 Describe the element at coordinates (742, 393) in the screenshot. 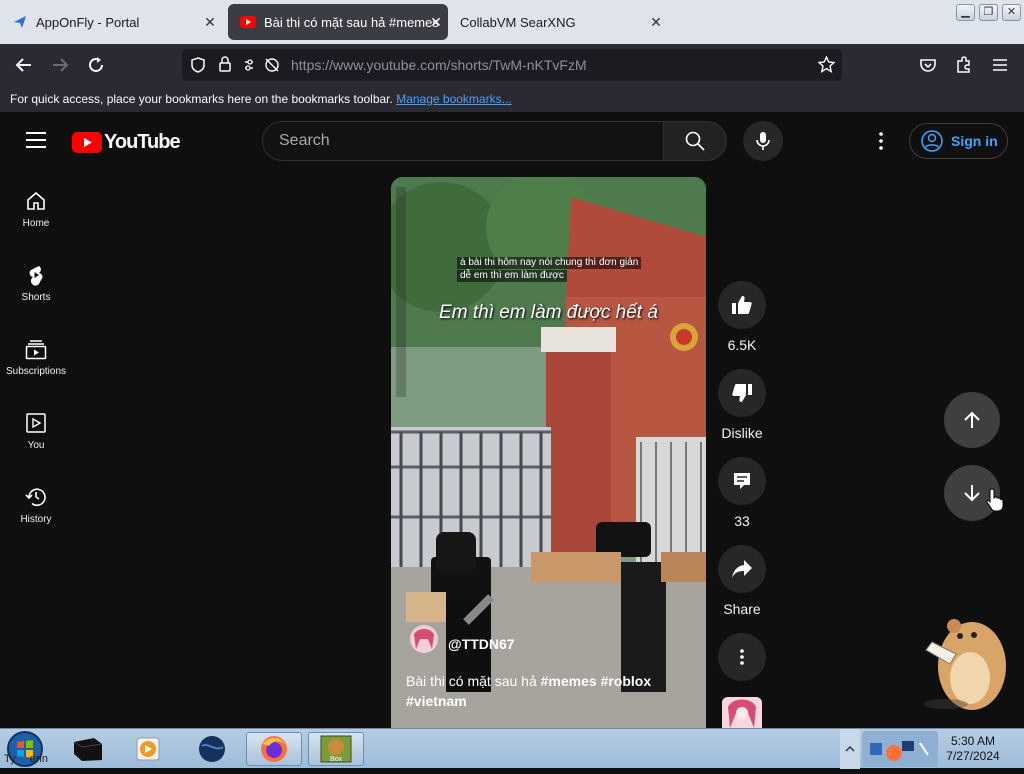

I see `thumbs-down-icon` at that location.